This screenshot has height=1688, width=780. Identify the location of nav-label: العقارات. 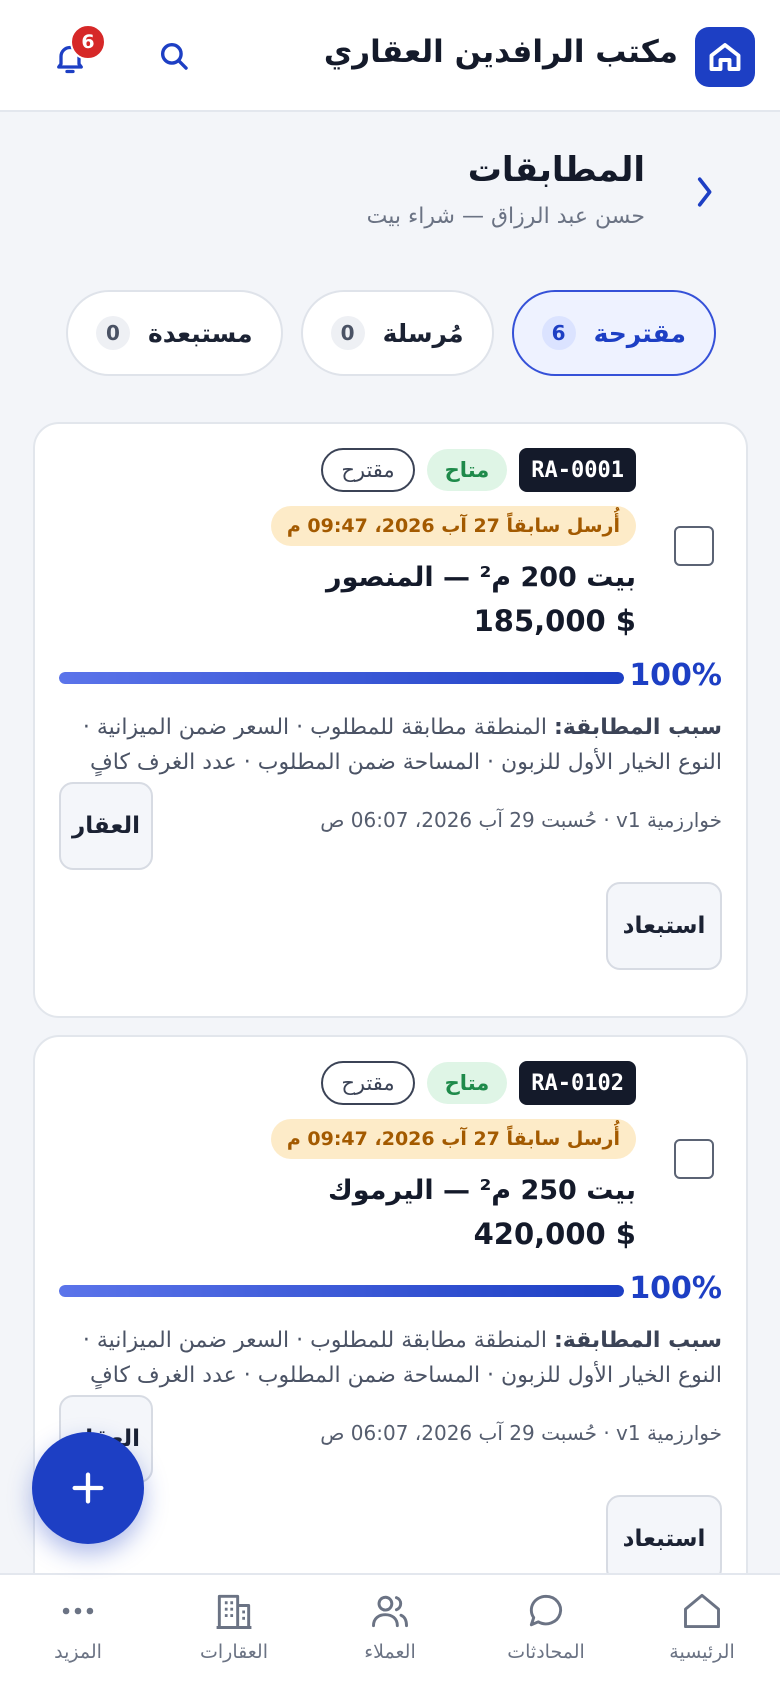
(234, 1652).